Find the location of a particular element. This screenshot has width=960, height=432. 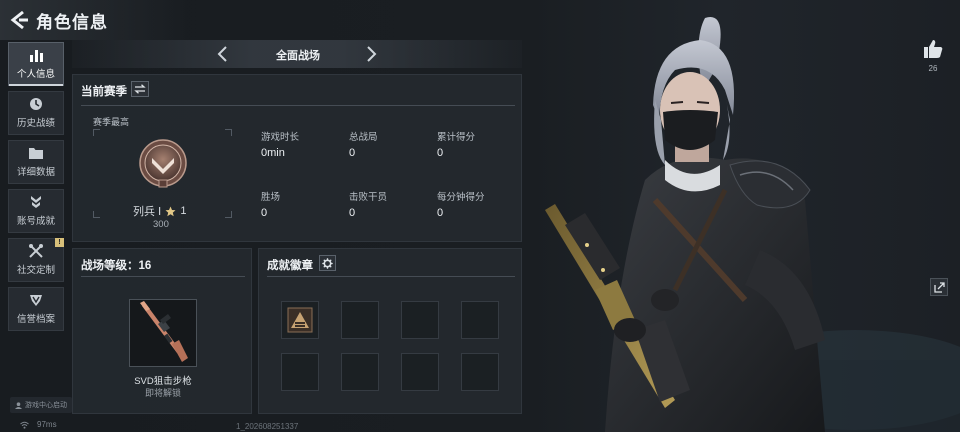

mode-name: 全面战场 is located at coordinates (298, 56).